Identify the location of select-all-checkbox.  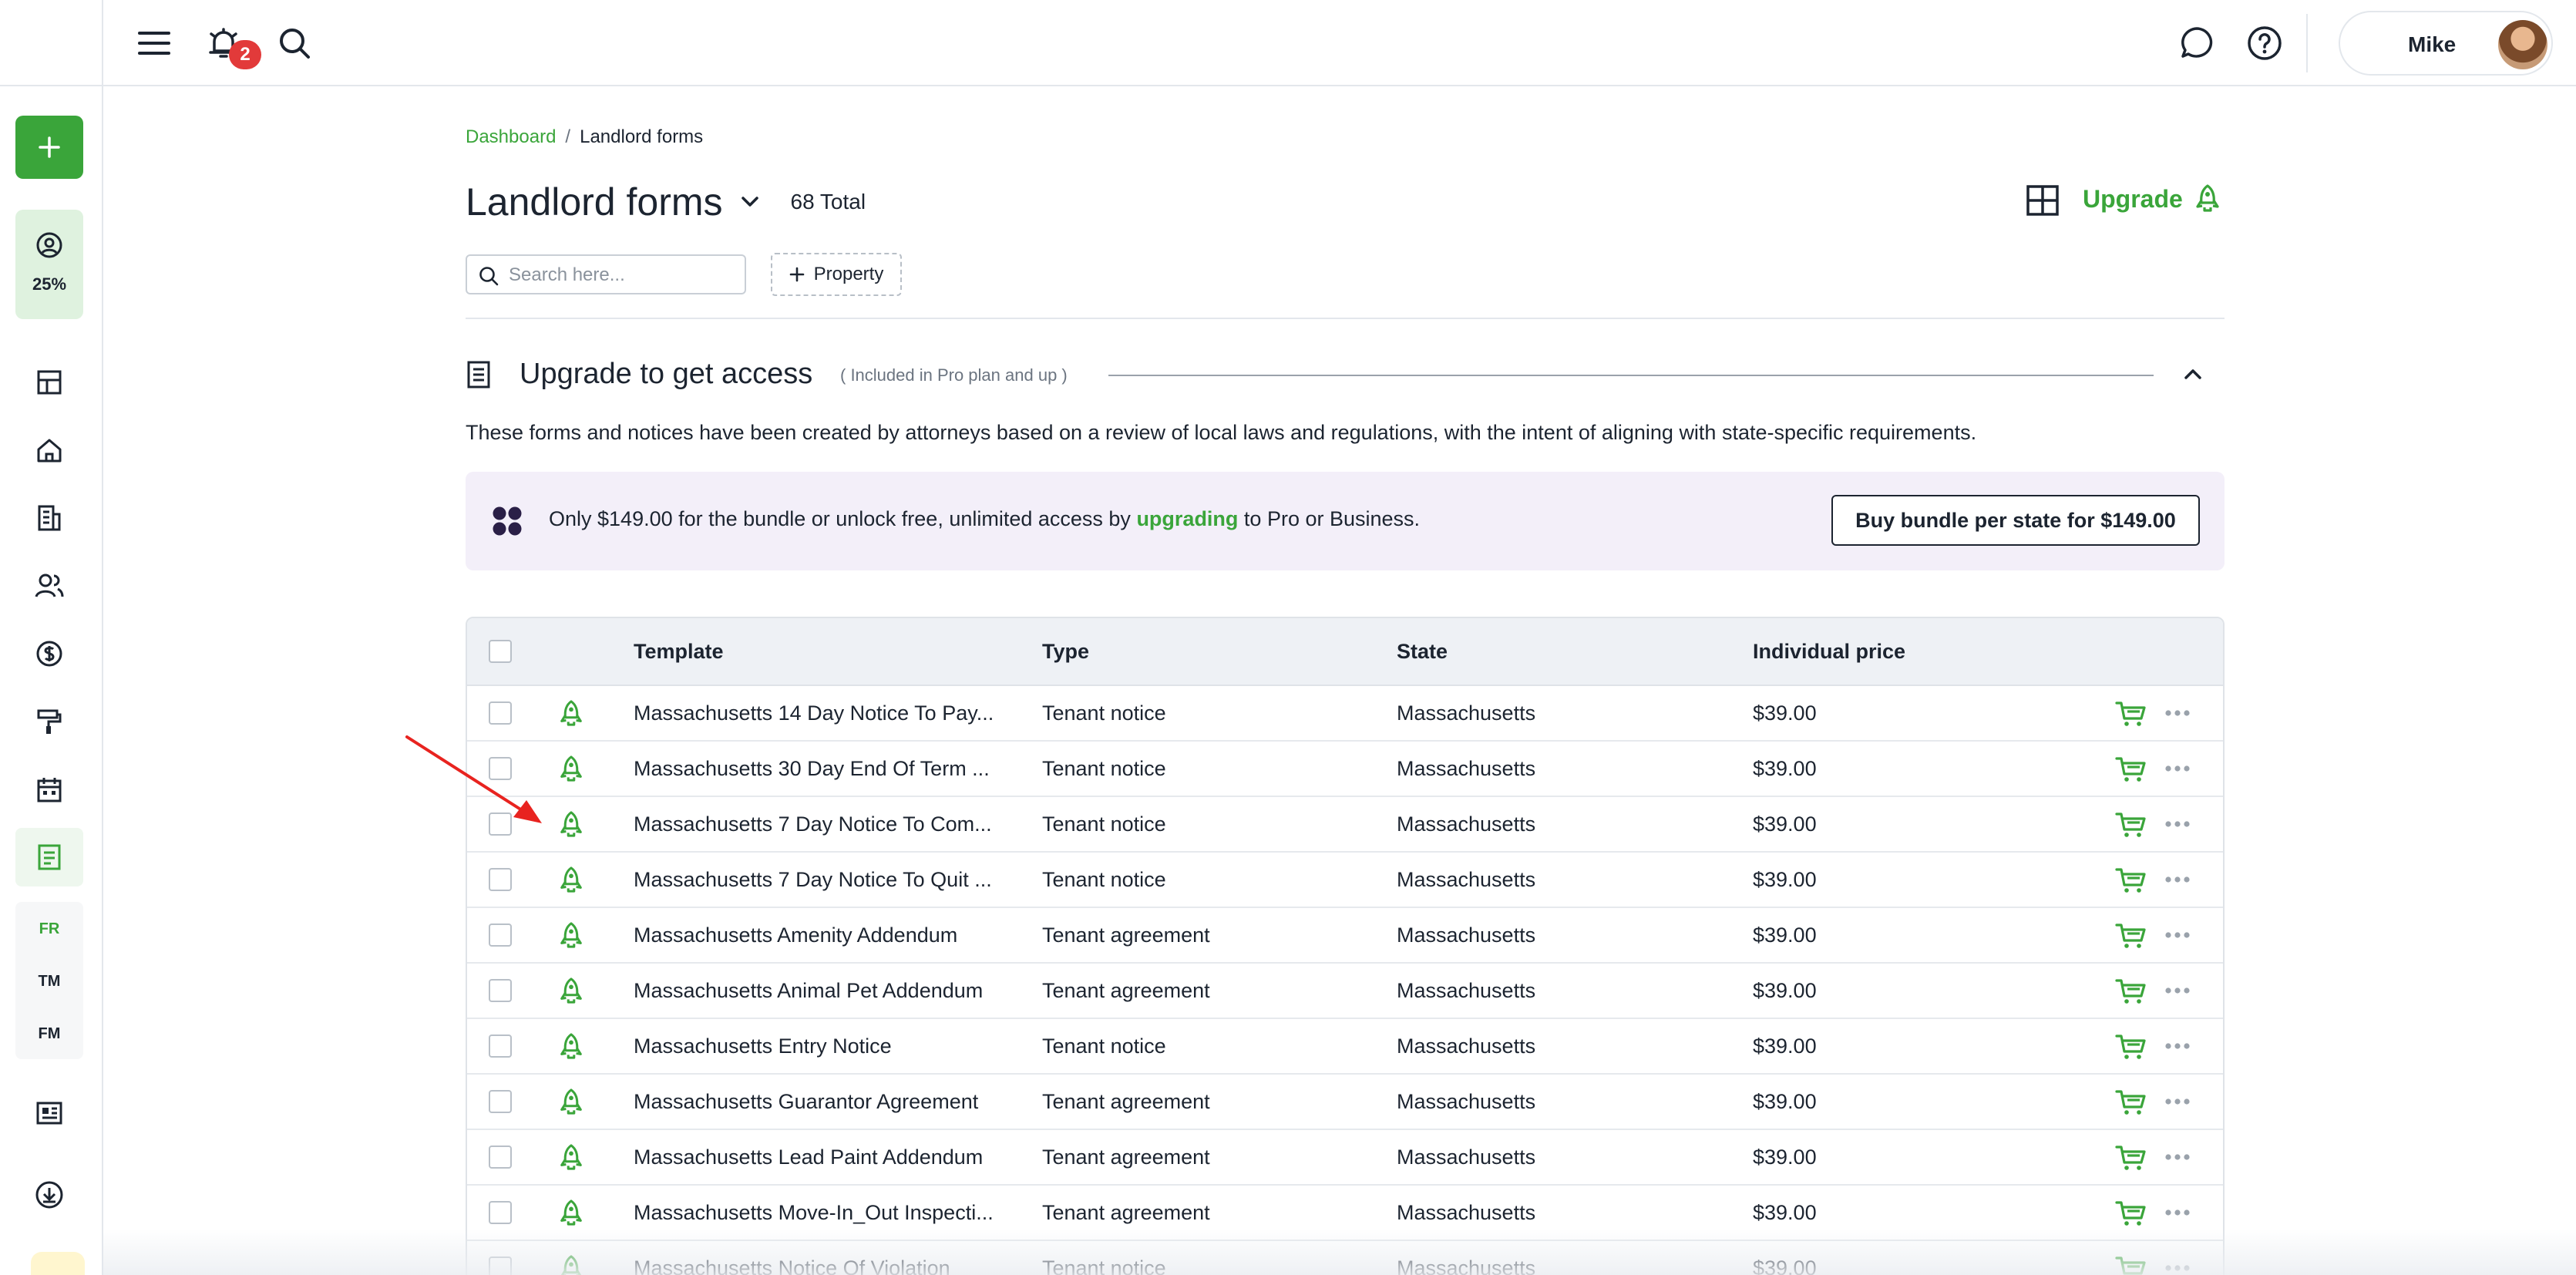
(500, 652).